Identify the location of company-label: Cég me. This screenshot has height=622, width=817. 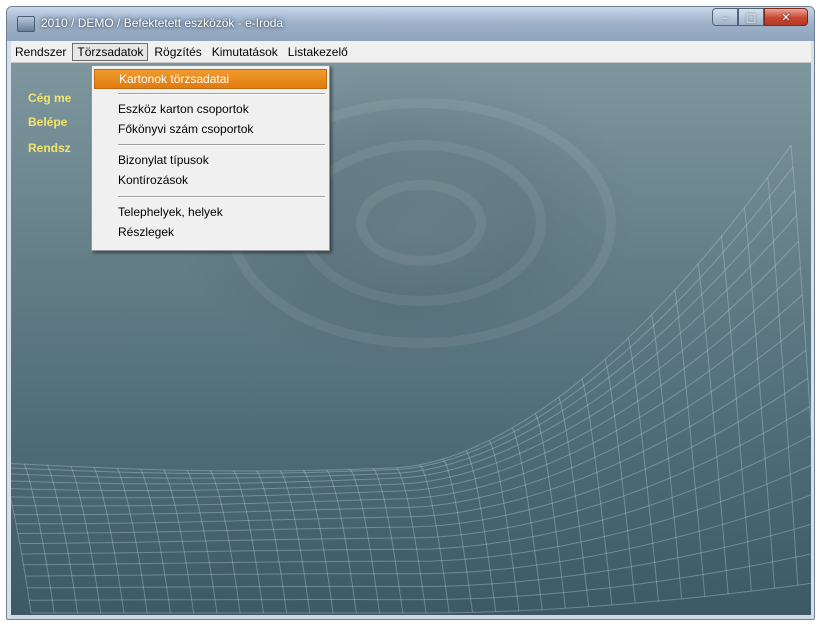
(50, 98).